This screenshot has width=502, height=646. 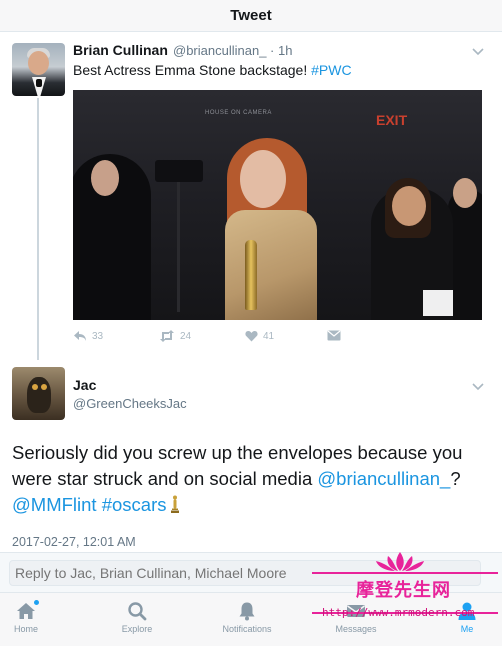 I want to click on search-icon, so click(x=137, y=611).